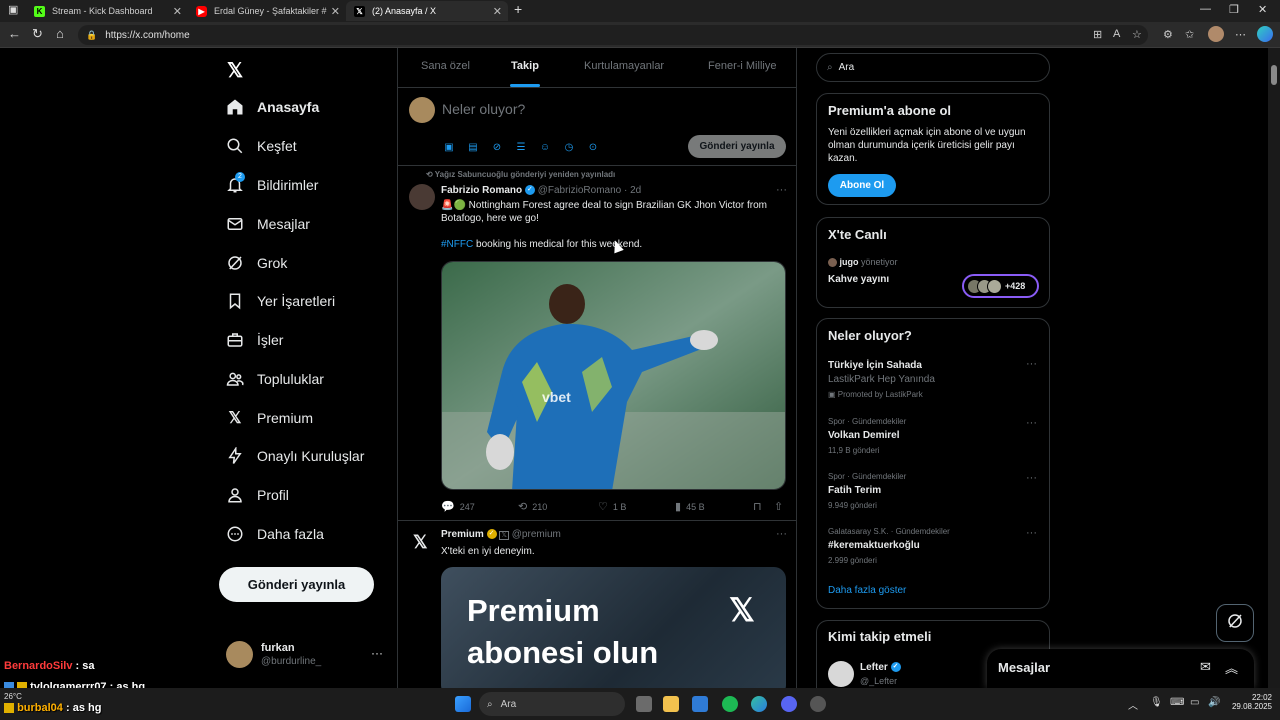 The height and width of the screenshot is (720, 1280). What do you see at coordinates (257, 495) in the screenshot?
I see `nav-profile: Profil` at bounding box center [257, 495].